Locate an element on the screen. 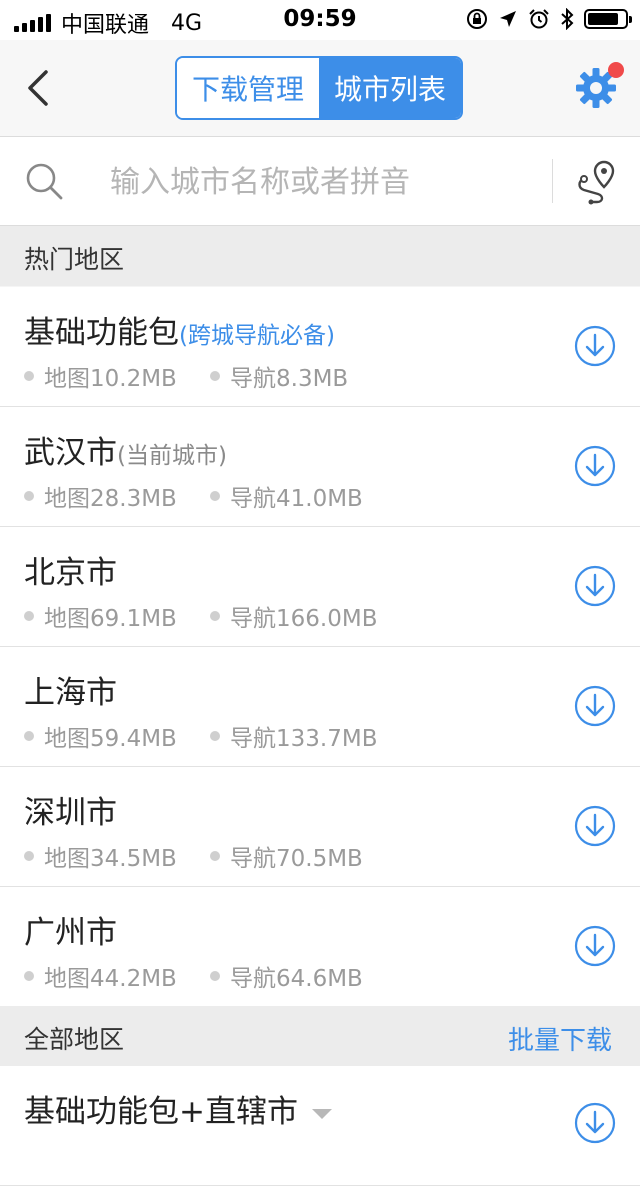 The height and width of the screenshot is (1186, 640). nav-size-text: 导航133.7MB is located at coordinates (304, 739).